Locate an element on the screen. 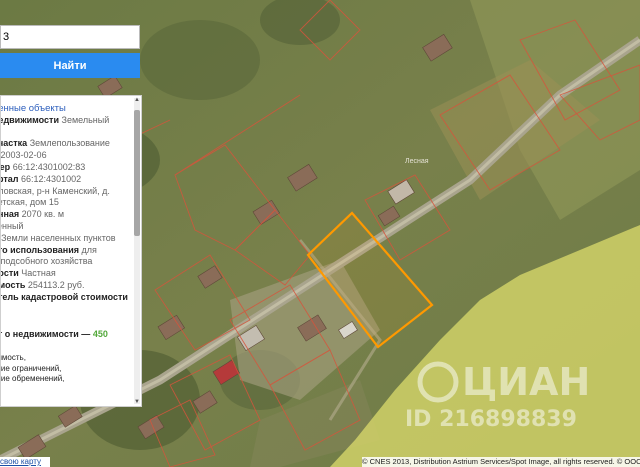 The image size is (640, 467). watermark-logo: ЦИАН is located at coordinates (526, 382).